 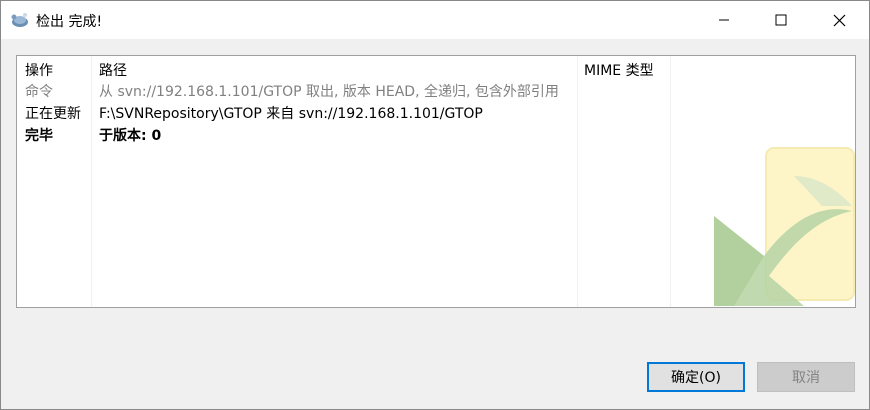 I want to click on row-action-completed: 完毕, so click(x=39, y=136).